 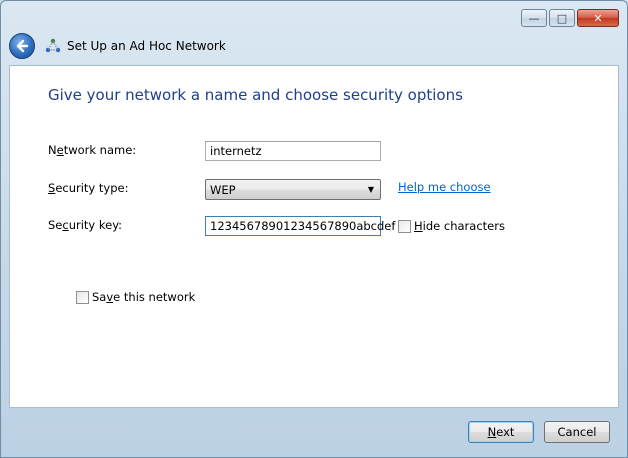 I want to click on security-key-label: Security key:, so click(x=85, y=225).